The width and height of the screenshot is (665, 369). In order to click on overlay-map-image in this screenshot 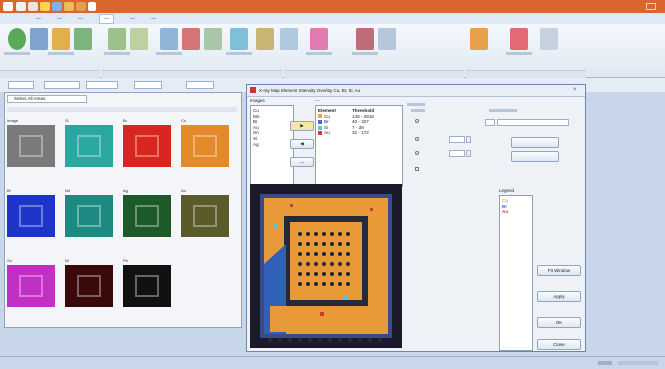, I will do `click(326, 266)`.